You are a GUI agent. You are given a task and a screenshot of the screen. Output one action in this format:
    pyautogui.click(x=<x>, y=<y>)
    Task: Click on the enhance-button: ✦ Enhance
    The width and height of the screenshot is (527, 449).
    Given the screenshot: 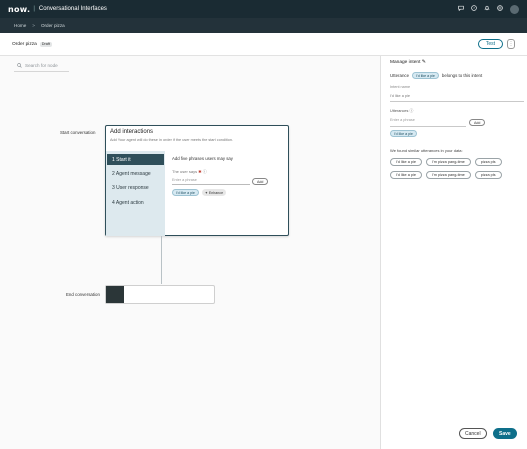 What is the action you would take?
    pyautogui.click(x=214, y=192)
    